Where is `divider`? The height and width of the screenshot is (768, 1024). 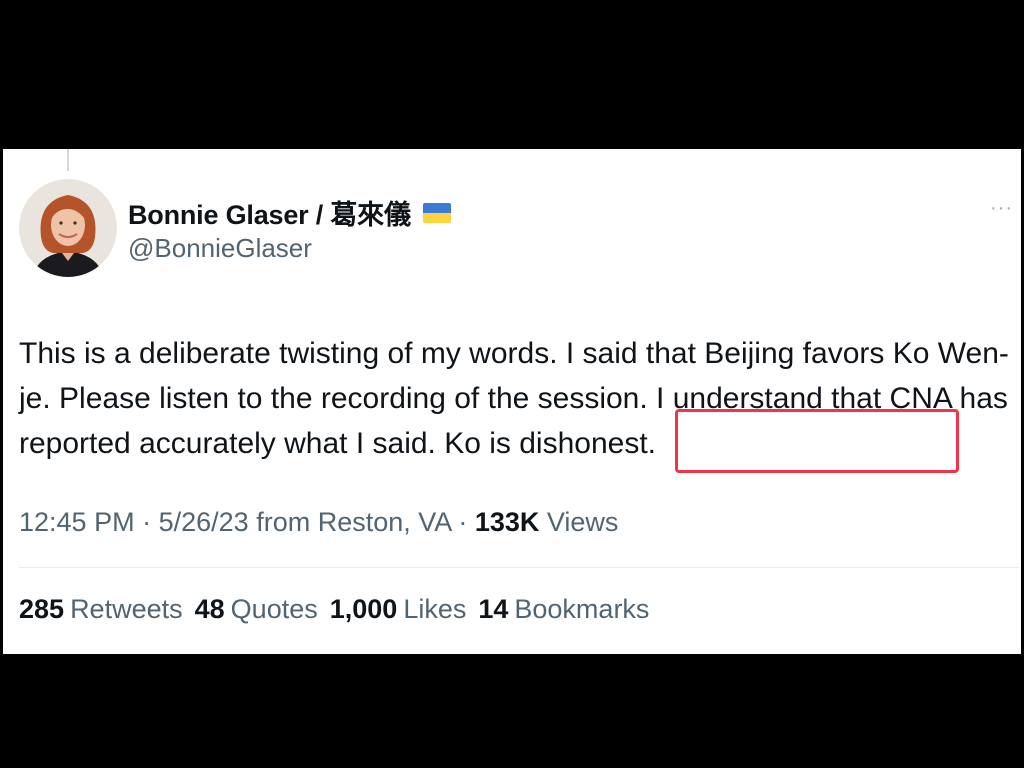 divider is located at coordinates (519, 567).